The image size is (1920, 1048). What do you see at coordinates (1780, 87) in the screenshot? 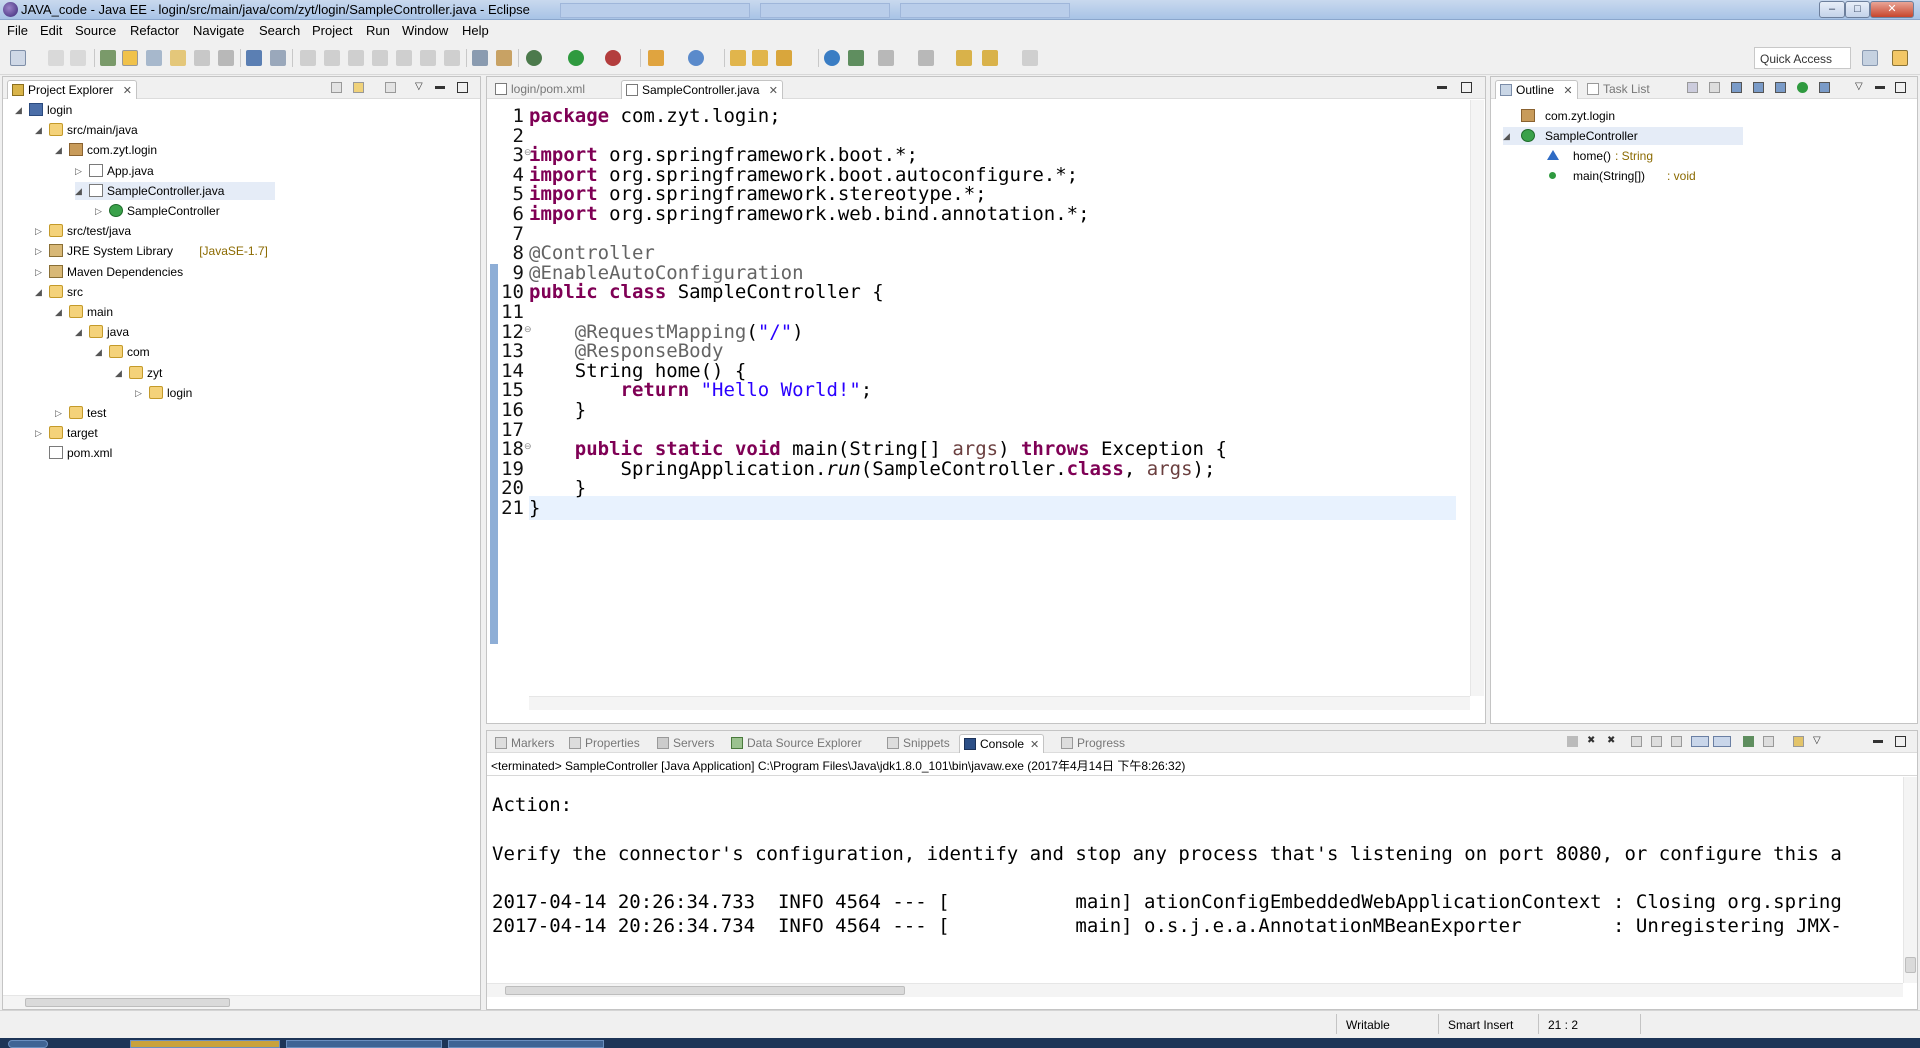
I see `hide-non-public-icon` at bounding box center [1780, 87].